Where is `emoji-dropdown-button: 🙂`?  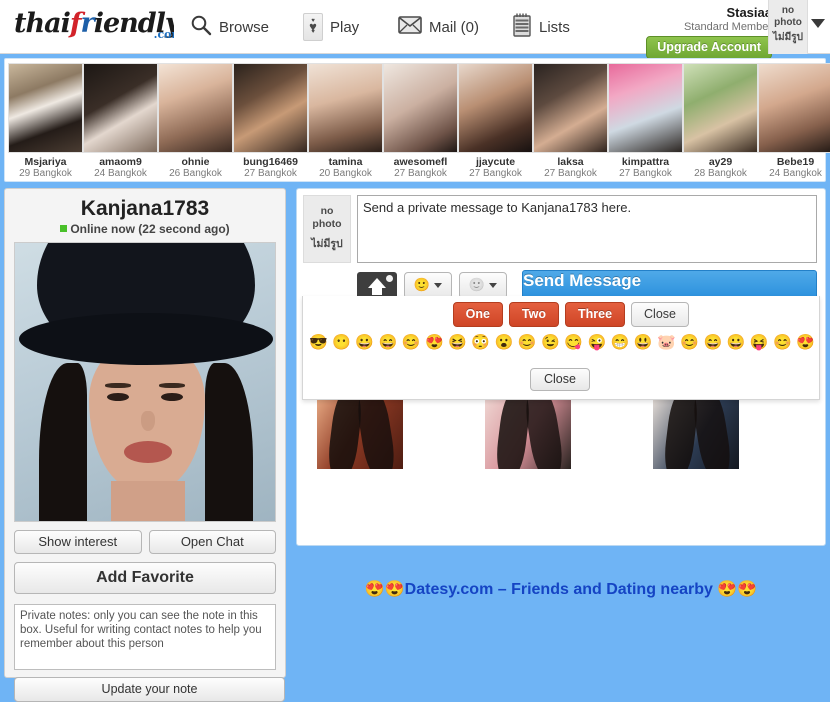 emoji-dropdown-button: 🙂 is located at coordinates (428, 285).